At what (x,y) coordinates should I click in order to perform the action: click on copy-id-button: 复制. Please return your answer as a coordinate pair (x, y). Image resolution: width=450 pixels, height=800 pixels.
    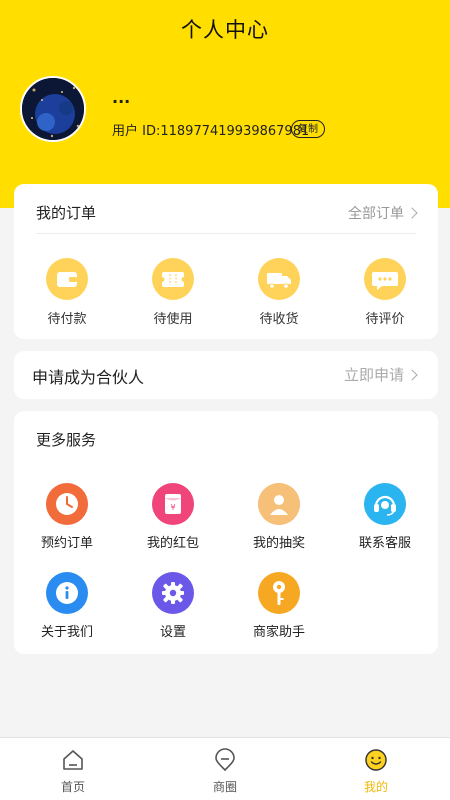
    Looking at the image, I should click on (308, 129).